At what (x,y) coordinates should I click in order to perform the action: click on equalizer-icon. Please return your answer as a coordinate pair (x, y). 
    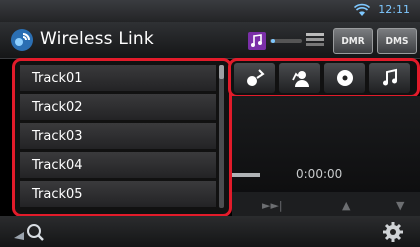
    Looking at the image, I should click on (315, 39).